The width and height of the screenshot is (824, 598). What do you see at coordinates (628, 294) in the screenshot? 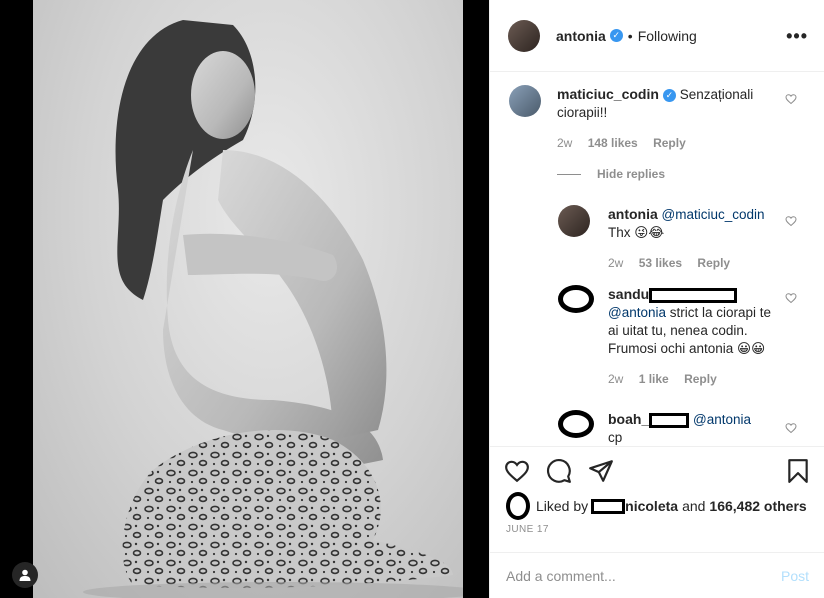
I see `reply-username: sandu` at bounding box center [628, 294].